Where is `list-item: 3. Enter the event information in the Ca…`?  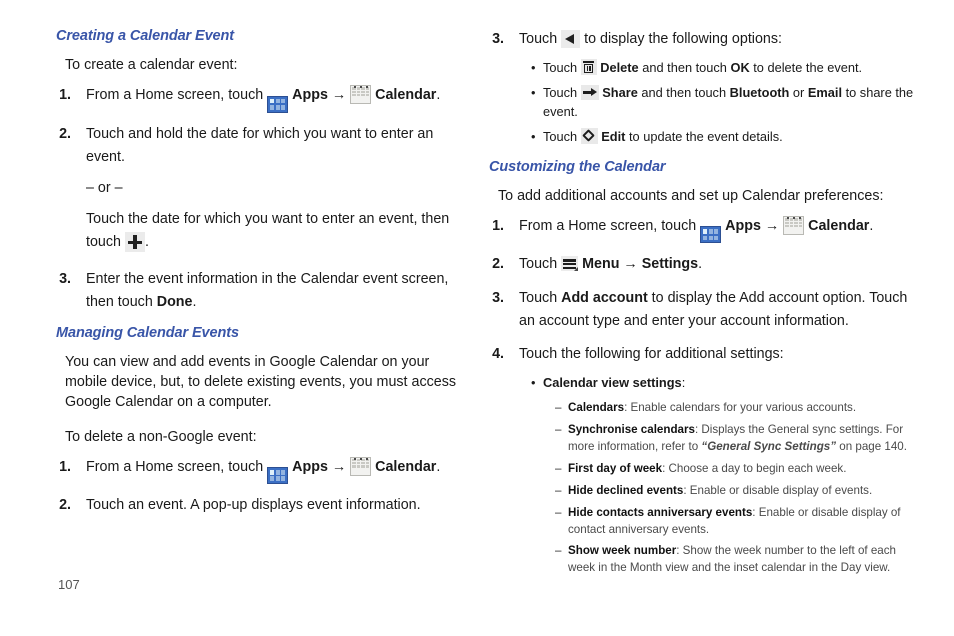 list-item: 3. Enter the event information in the Ca… is located at coordinates (263, 291).